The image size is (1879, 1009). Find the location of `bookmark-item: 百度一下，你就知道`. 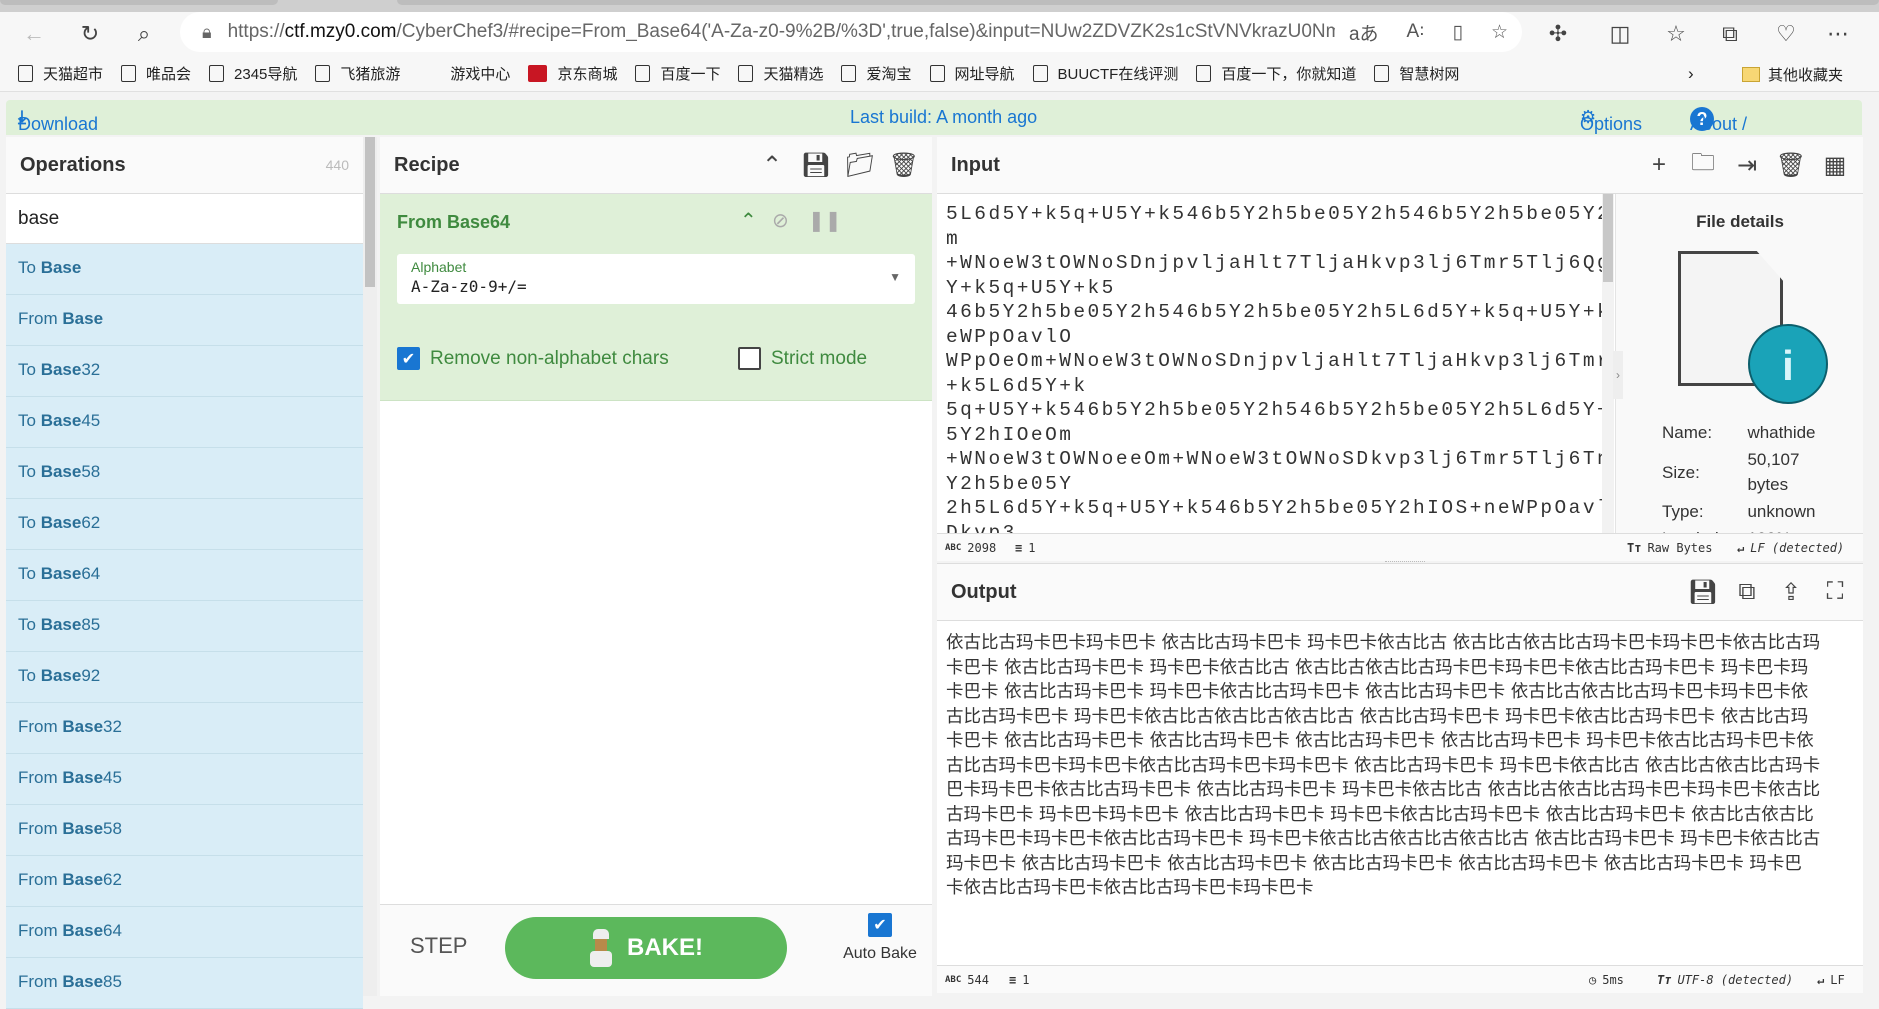

bookmark-item: 百度一下，你就知道 is located at coordinates (1276, 73).